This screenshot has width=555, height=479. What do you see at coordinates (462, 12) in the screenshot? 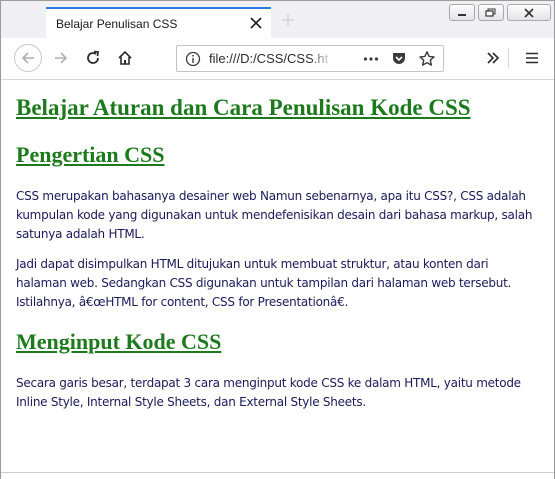
I see `minimize-icon` at bounding box center [462, 12].